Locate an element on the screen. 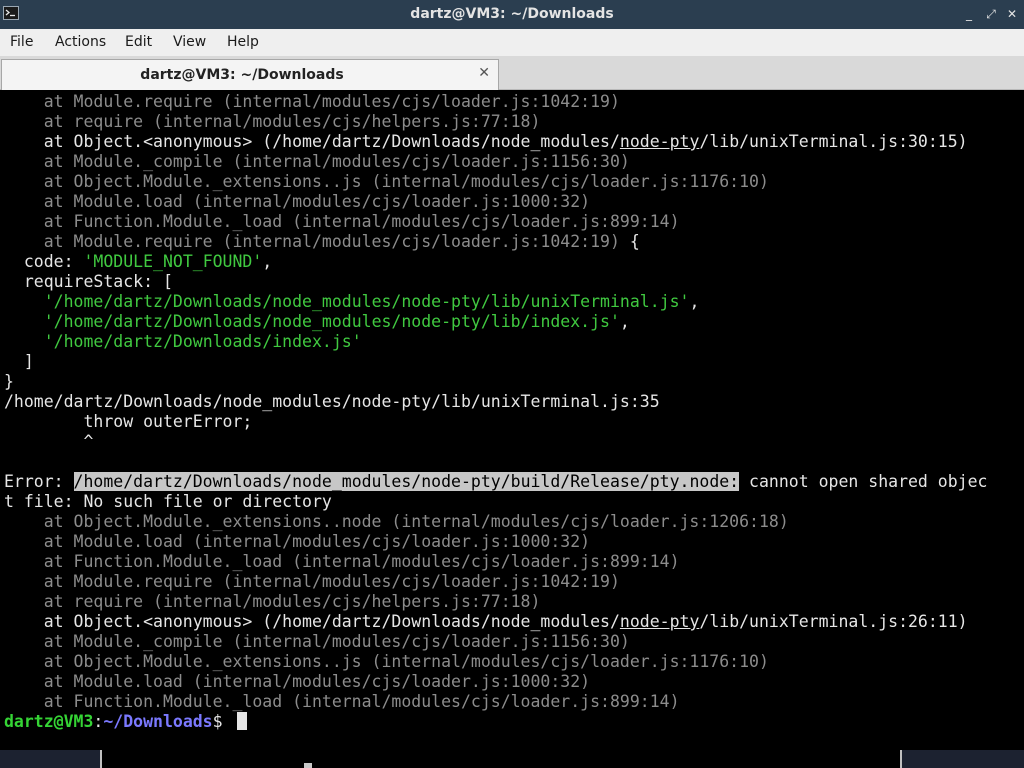 The height and width of the screenshot is (768, 1024). terminal-text-segment: Error: is located at coordinates (39, 481).